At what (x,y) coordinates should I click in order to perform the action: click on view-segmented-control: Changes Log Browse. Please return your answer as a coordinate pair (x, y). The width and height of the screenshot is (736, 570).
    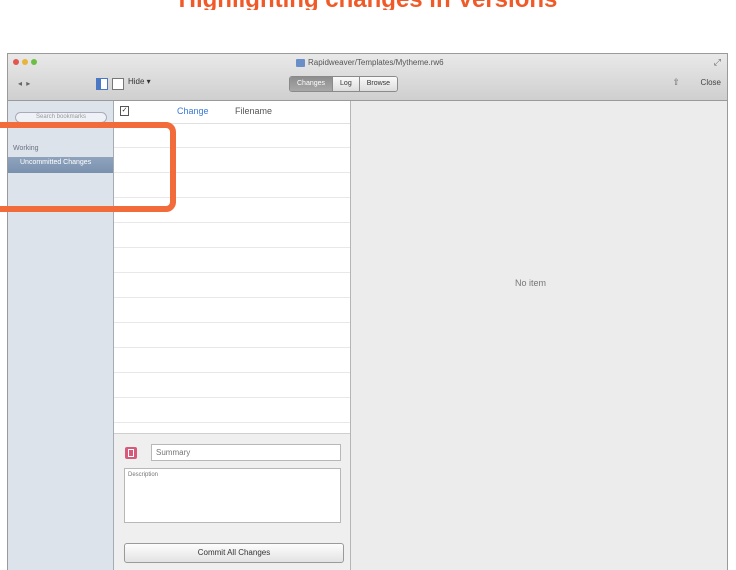
    Looking at the image, I should click on (344, 84).